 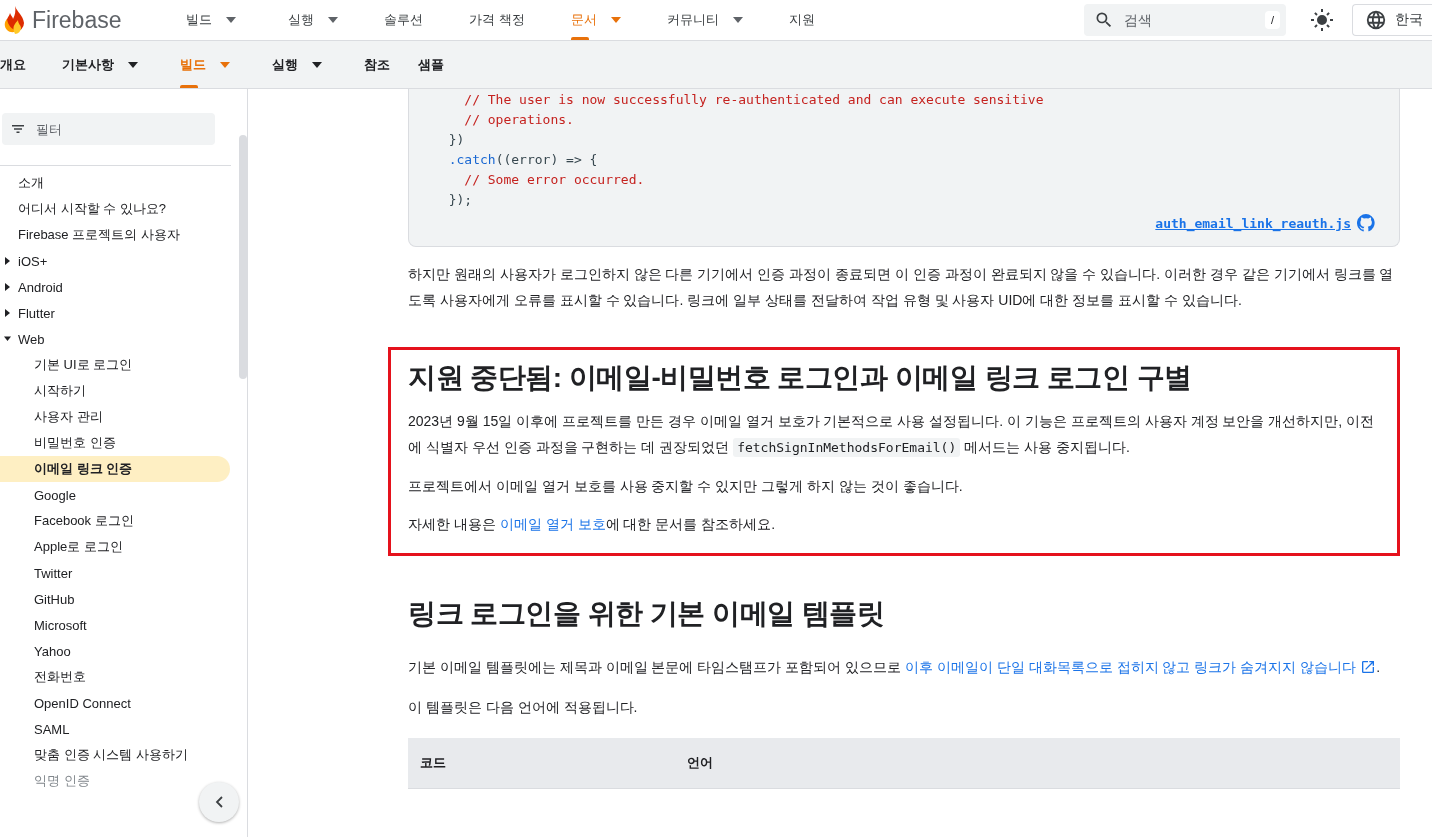 What do you see at coordinates (1322, 20) in the screenshot?
I see `sun-icon` at bounding box center [1322, 20].